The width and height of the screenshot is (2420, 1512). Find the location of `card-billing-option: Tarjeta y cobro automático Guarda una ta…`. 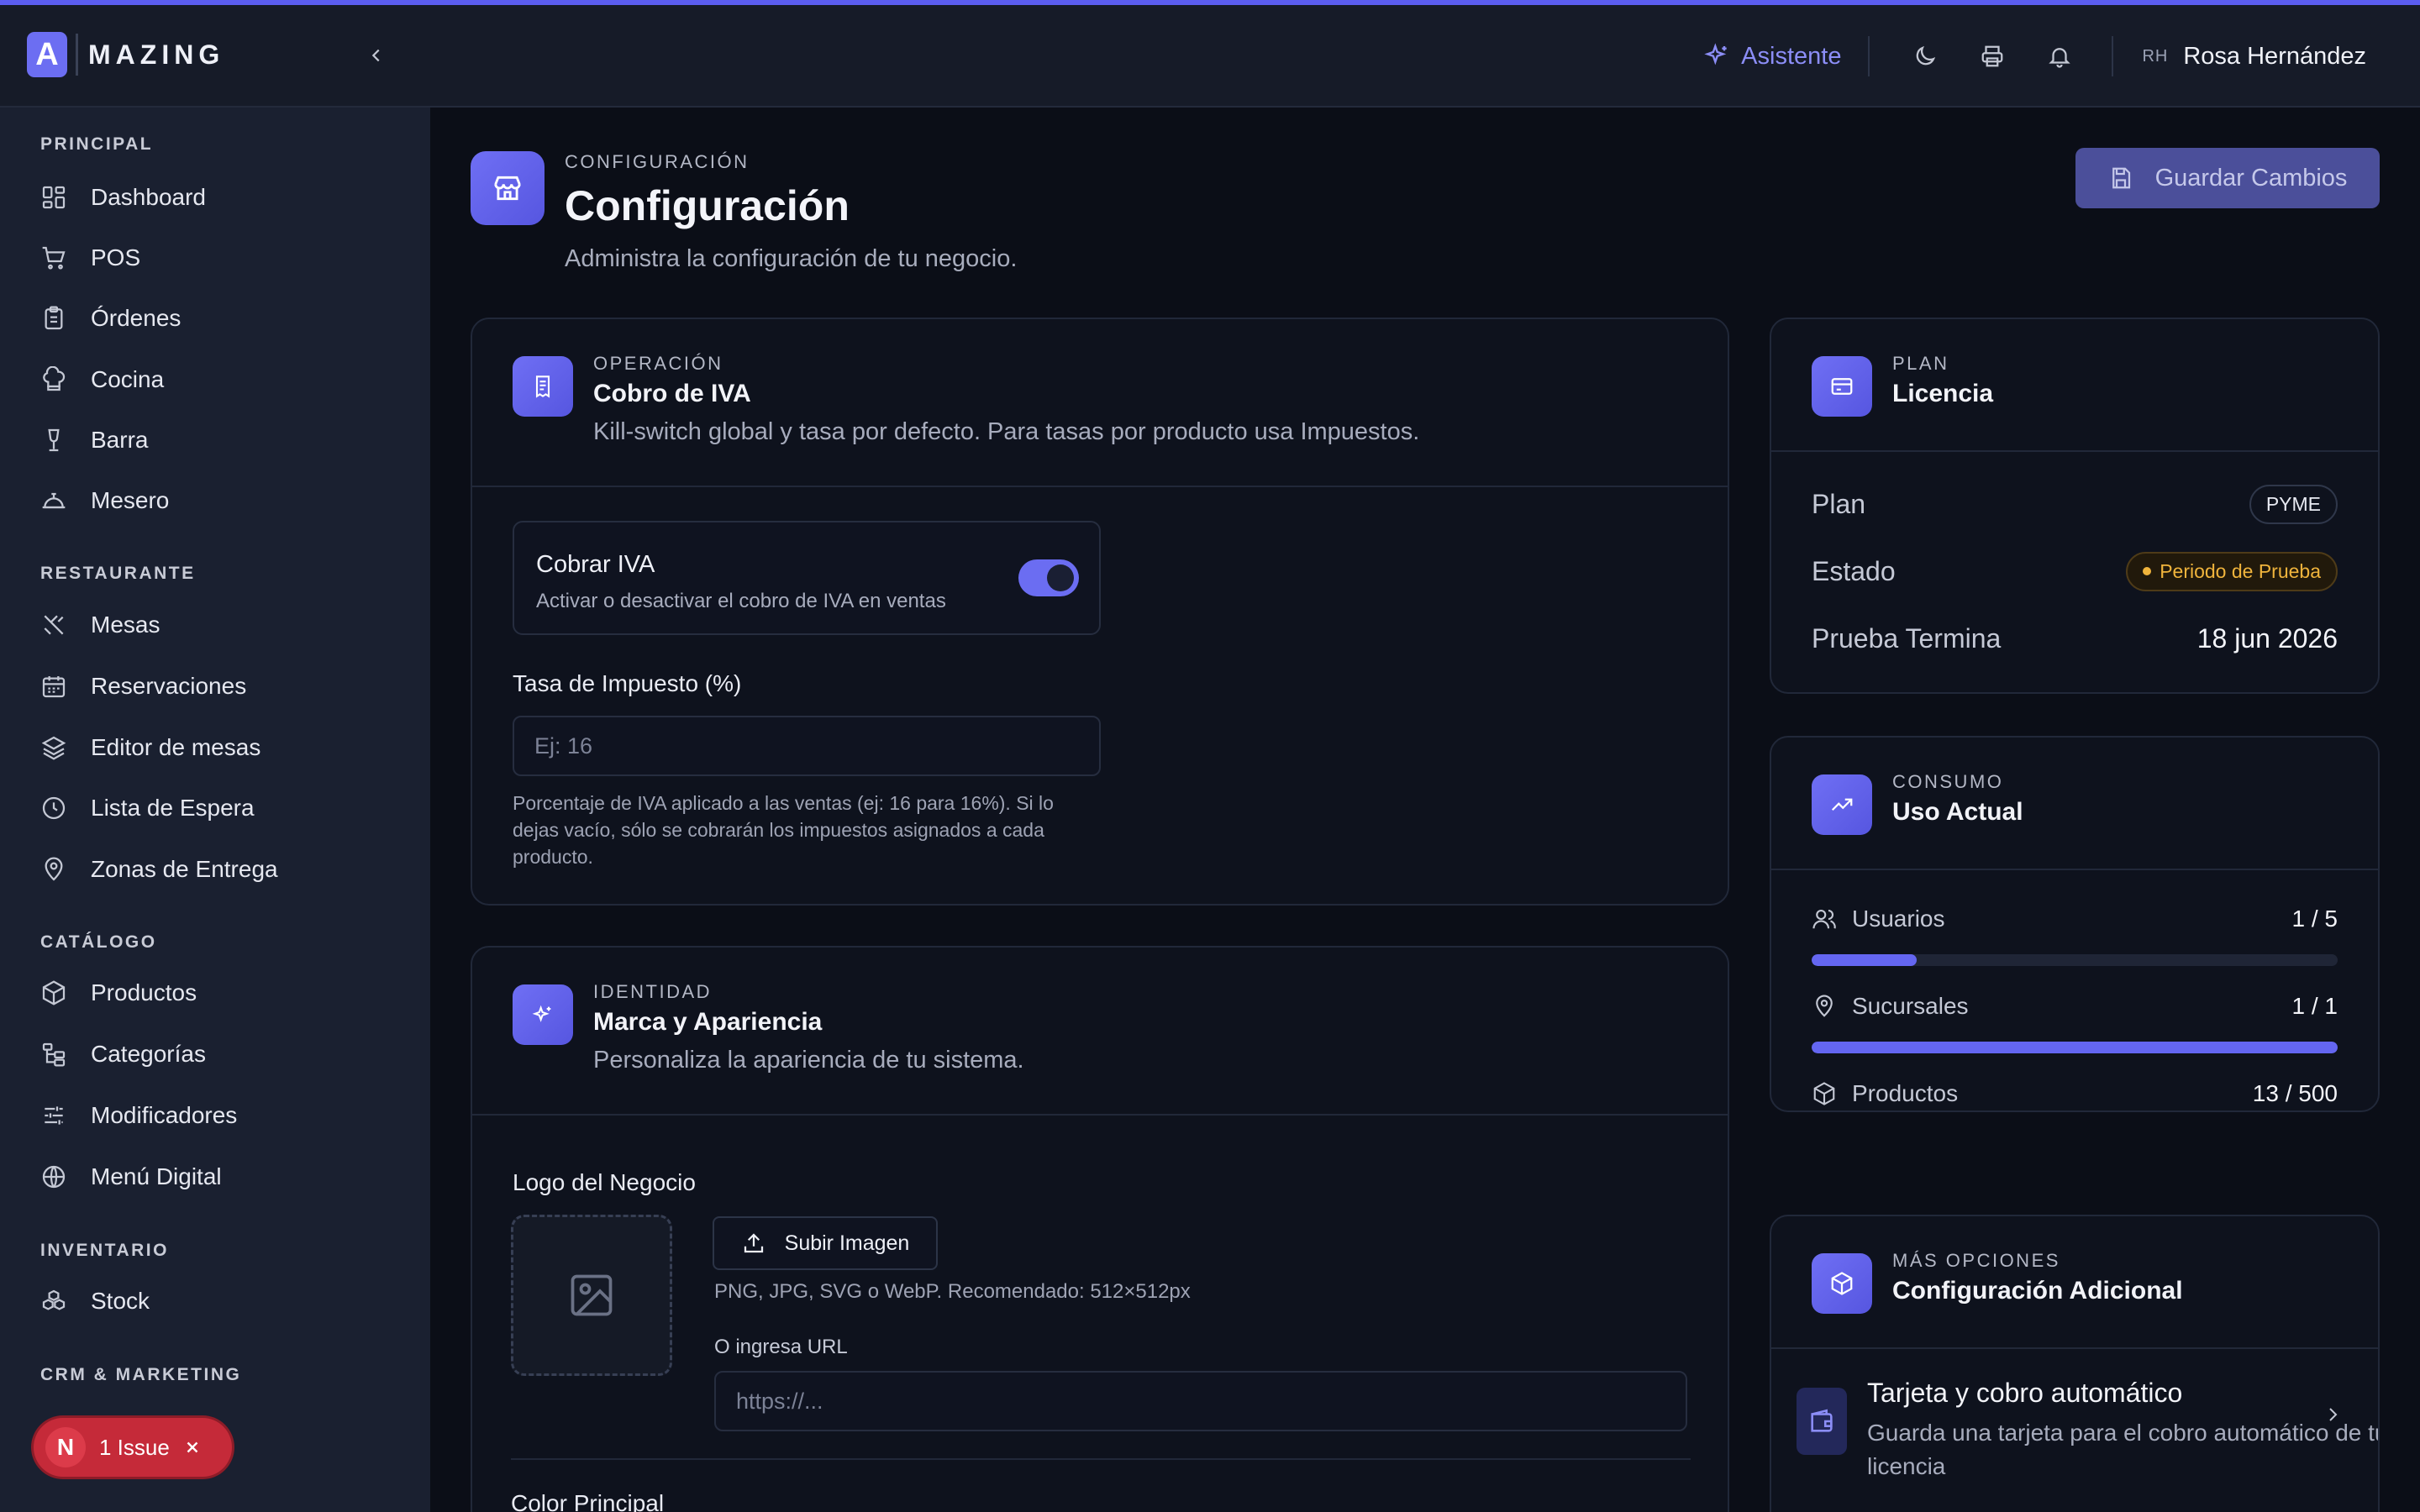

card-billing-option: Tarjeta y cobro automático Guarda una ta… is located at coordinates (2087, 1422).